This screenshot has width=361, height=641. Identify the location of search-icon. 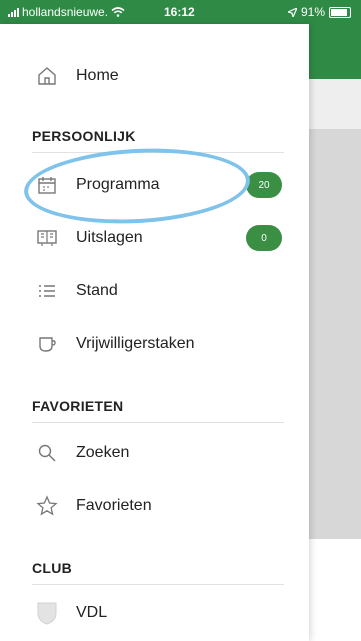
(47, 453).